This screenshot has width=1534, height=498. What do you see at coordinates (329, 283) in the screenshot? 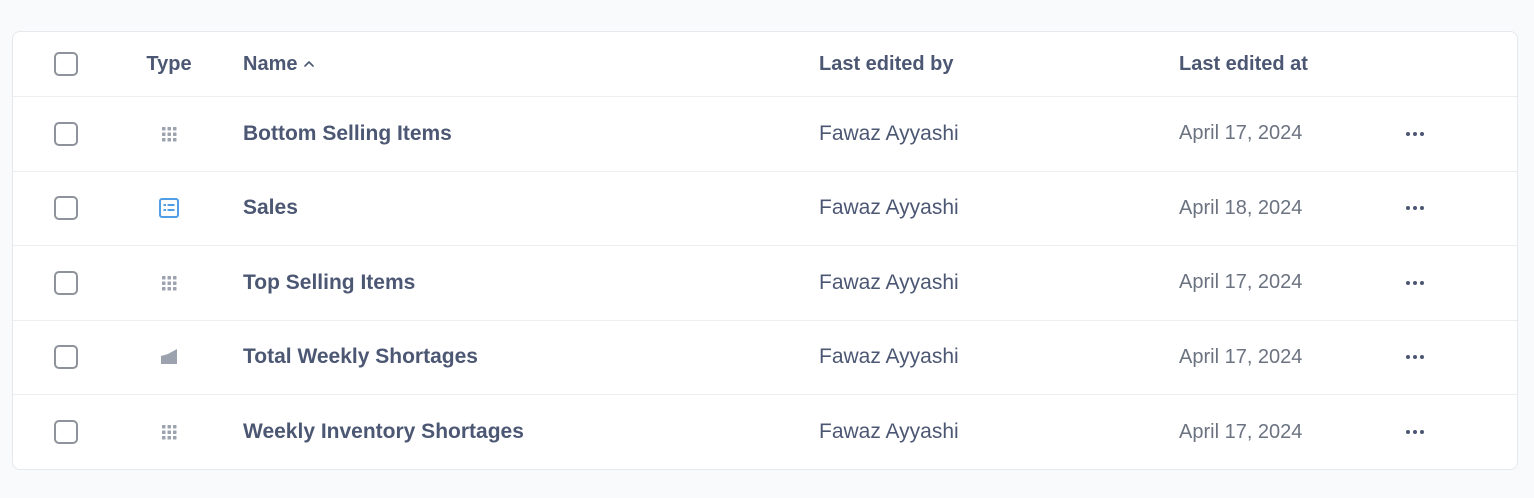
I see `item-name: Top Selling Items` at bounding box center [329, 283].